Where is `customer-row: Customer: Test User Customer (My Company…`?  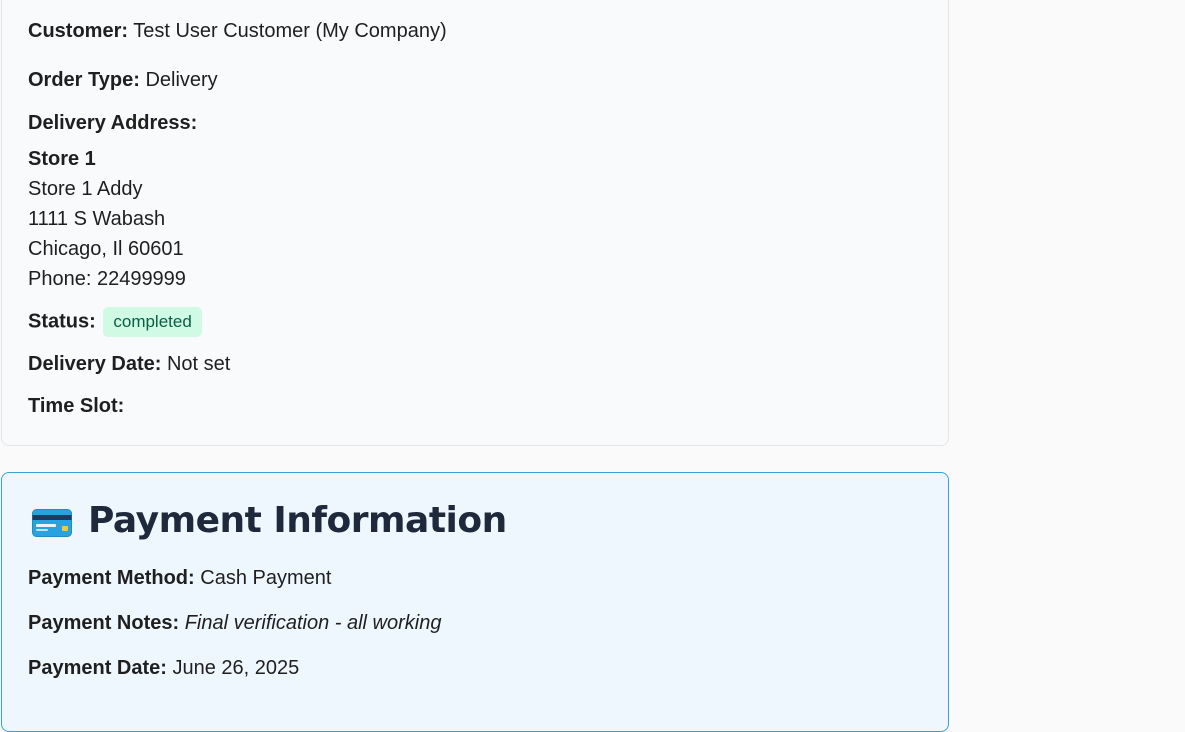
customer-row: Customer: Test User Customer (My Company… is located at coordinates (237, 31).